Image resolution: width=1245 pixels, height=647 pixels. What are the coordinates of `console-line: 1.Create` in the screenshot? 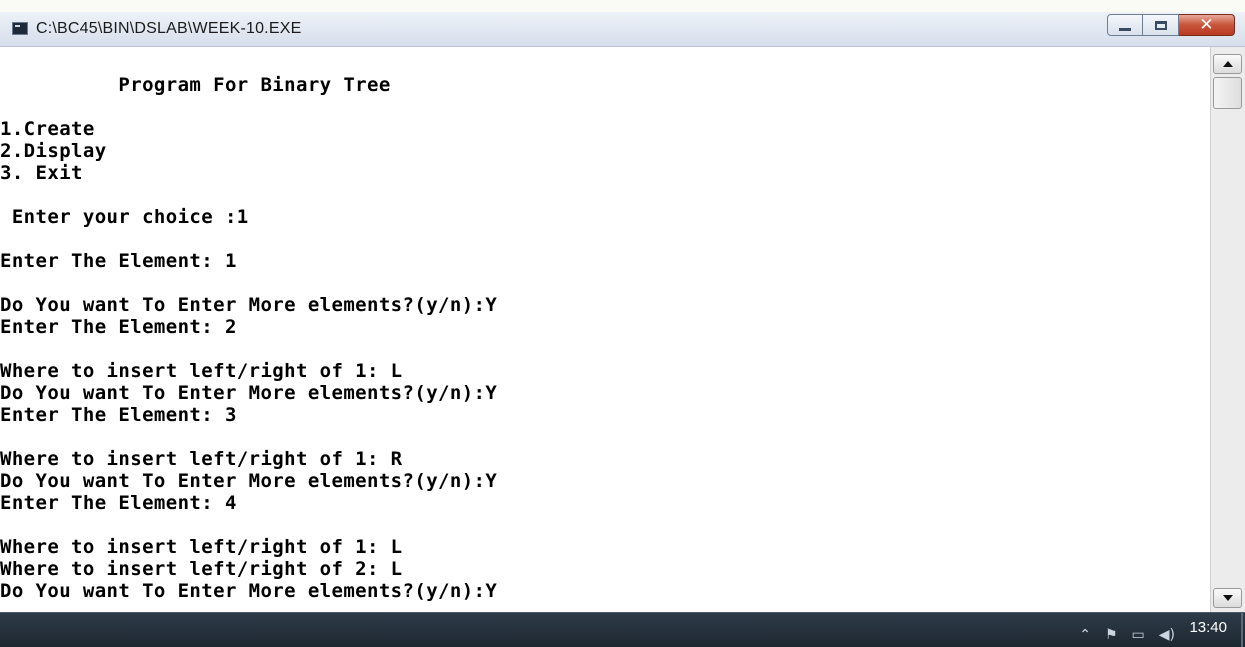 It's located at (47, 129).